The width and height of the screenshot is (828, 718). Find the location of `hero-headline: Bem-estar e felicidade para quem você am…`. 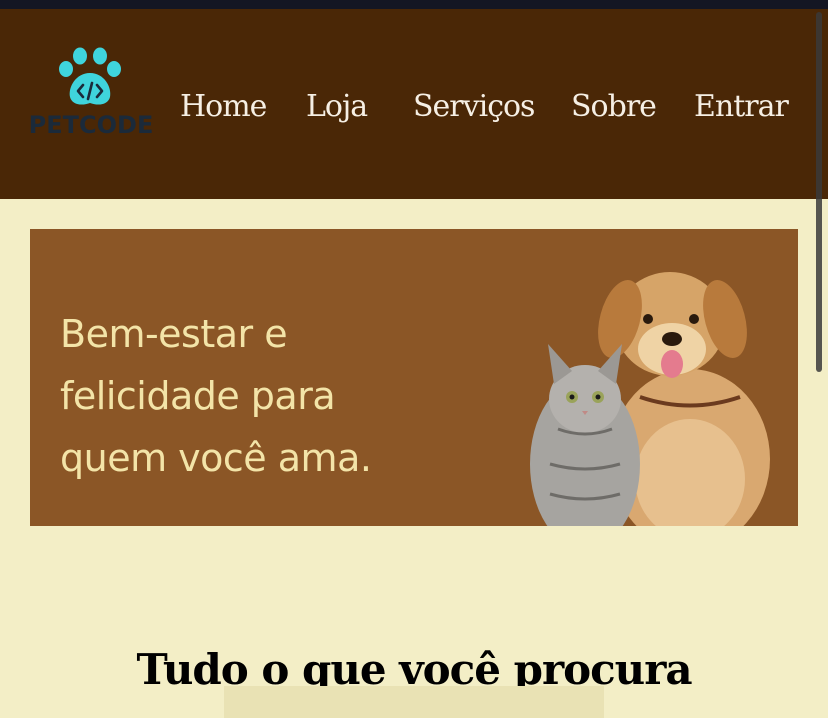

hero-headline: Bem-estar e felicidade para quem você am… is located at coordinates (260, 396).